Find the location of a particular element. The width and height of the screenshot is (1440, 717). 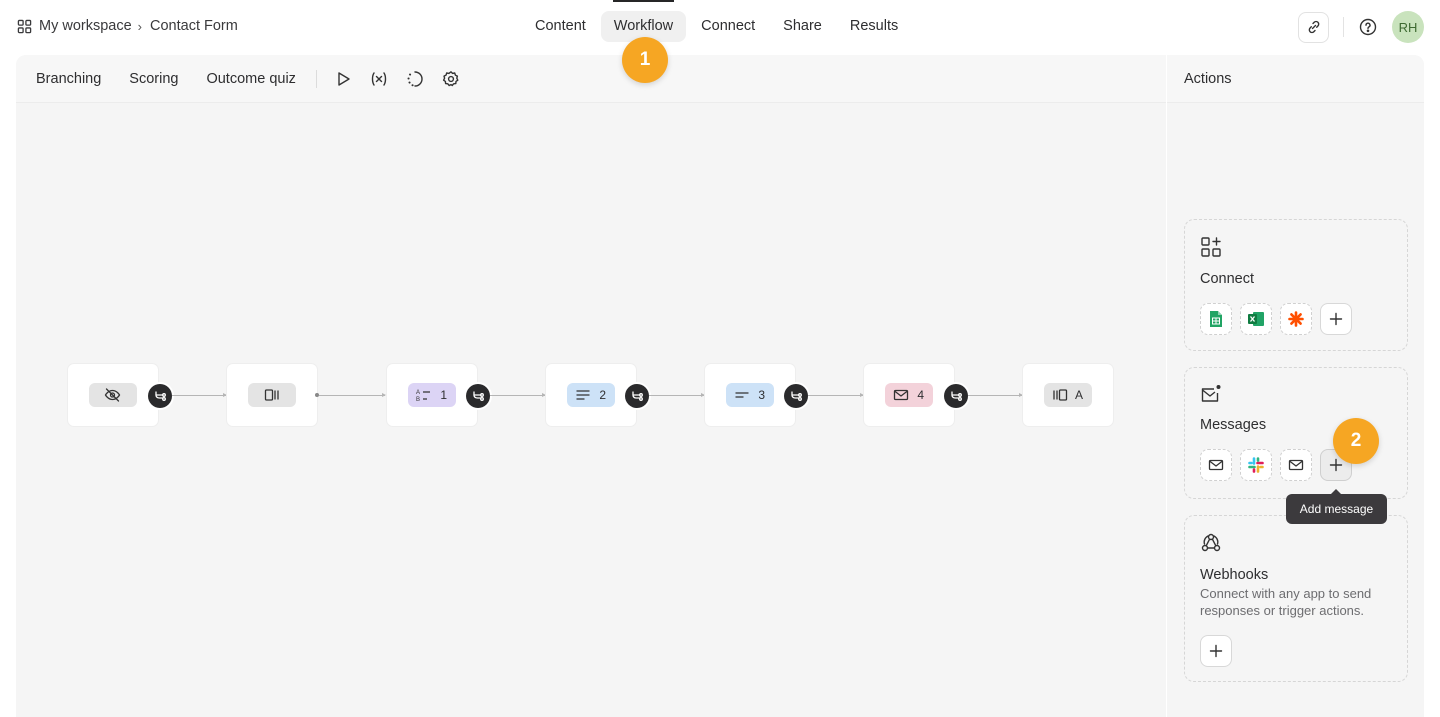

add-connection-button is located at coordinates (1336, 319).